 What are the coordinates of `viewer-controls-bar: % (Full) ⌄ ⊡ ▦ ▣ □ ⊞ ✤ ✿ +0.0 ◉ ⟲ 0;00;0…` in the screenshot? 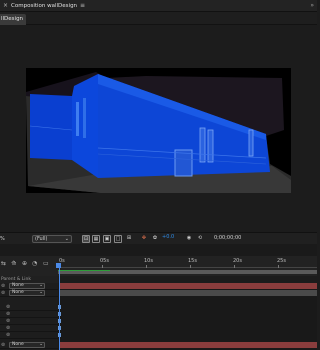 It's located at (158, 238).